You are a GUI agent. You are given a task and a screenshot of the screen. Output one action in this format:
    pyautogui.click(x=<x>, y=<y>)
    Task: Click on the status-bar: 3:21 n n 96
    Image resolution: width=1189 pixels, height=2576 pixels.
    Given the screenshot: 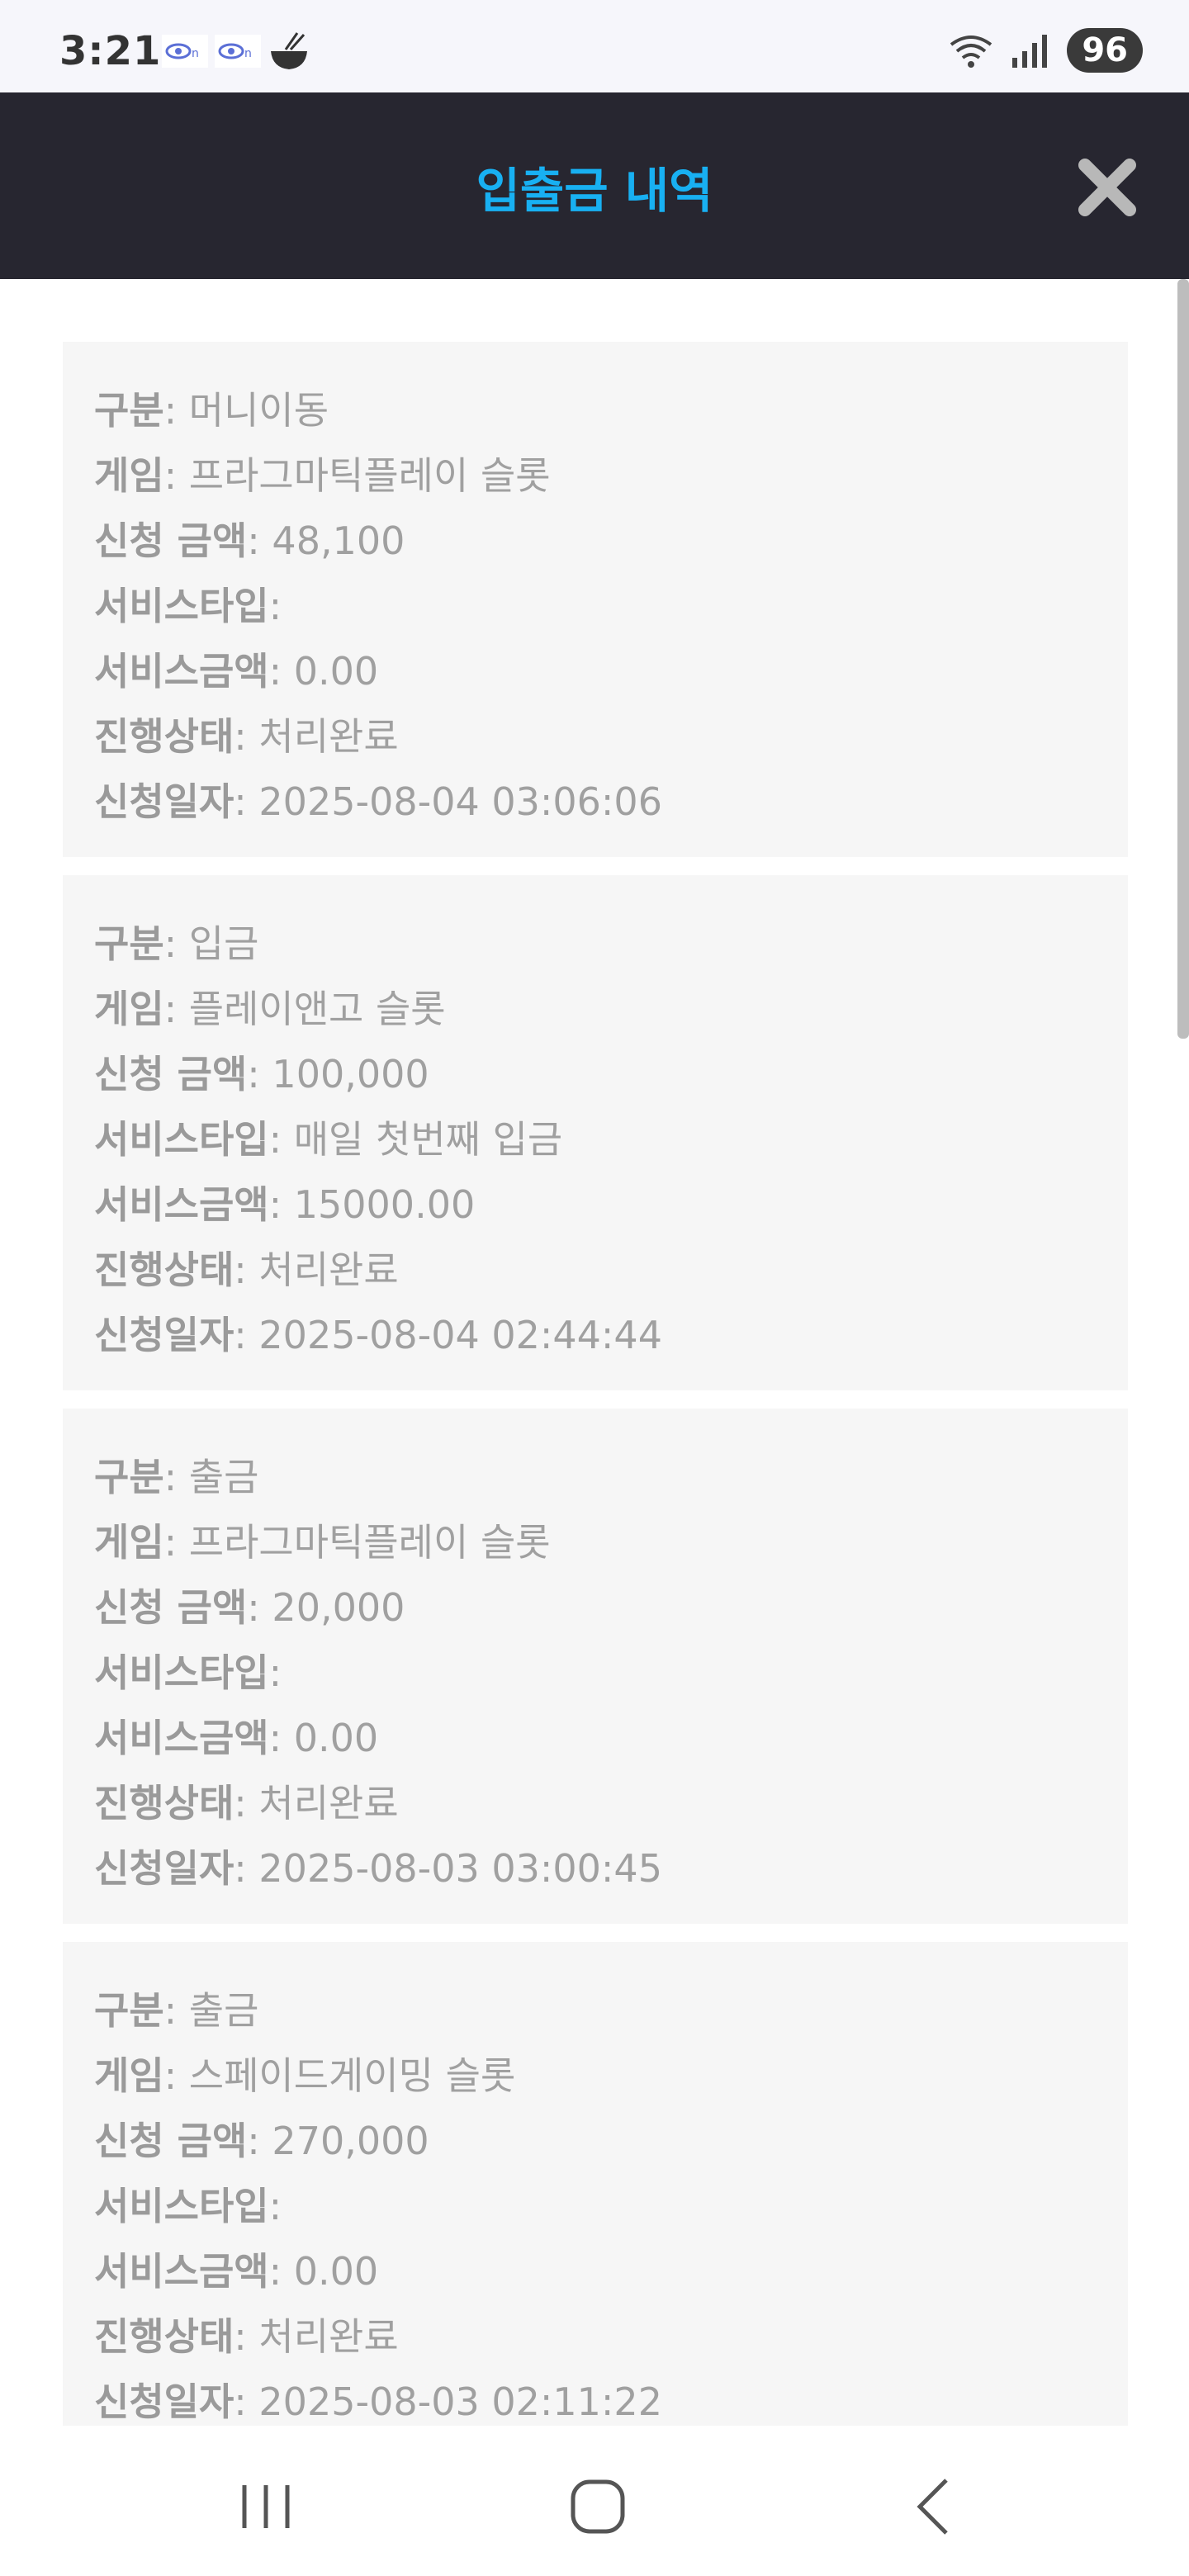 What is the action you would take?
    pyautogui.click(x=594, y=46)
    